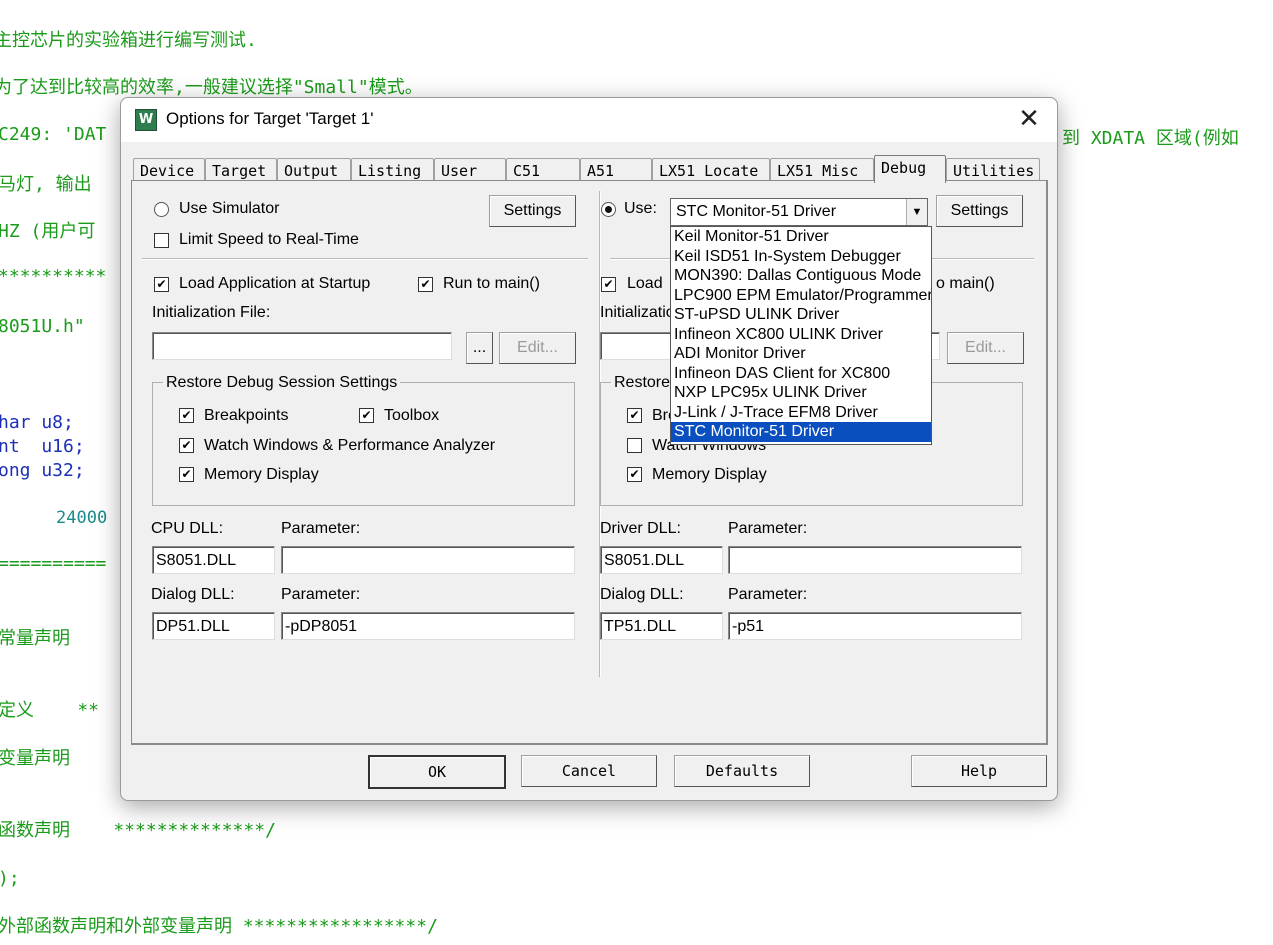  Describe the element at coordinates (801, 276) in the screenshot. I see `driver-option: MON390: Dallas Contiguous Mode` at that location.